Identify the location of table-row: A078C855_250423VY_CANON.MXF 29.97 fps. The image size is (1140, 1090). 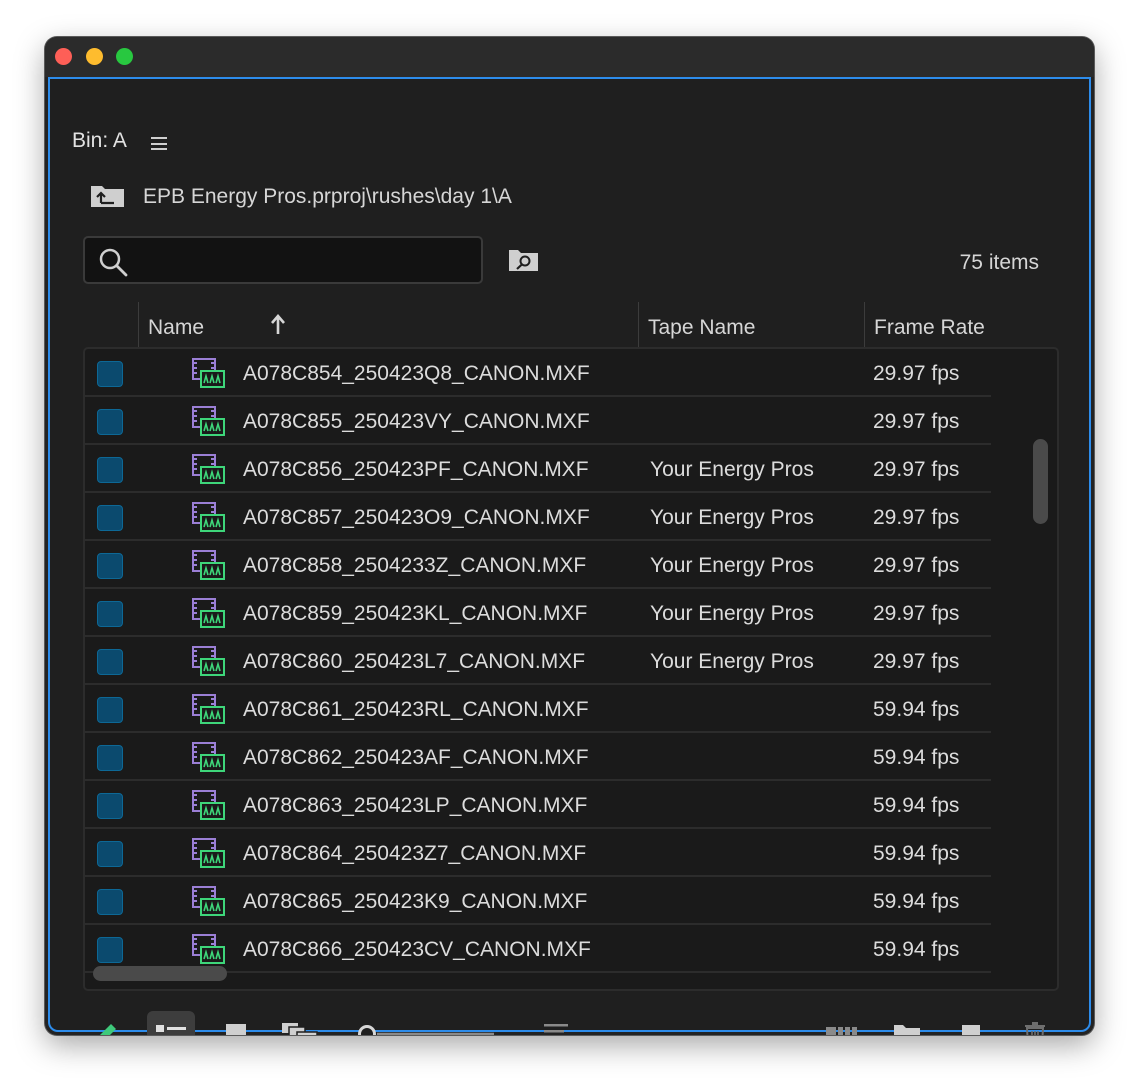
(538, 421).